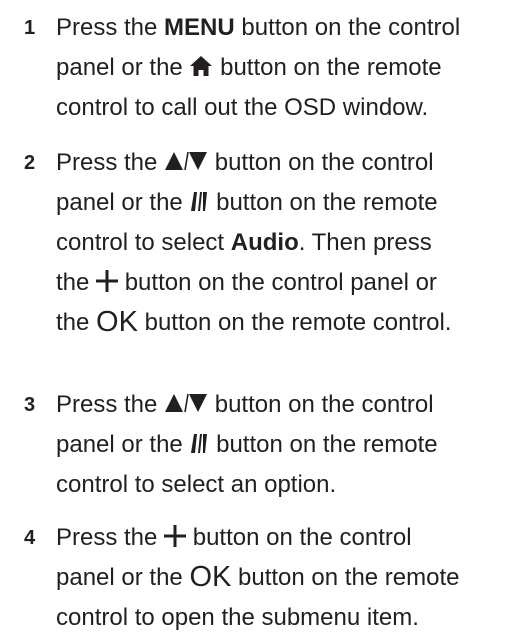 The width and height of the screenshot is (518, 638). What do you see at coordinates (199, 27) in the screenshot?
I see `menu-button-label: MENU` at bounding box center [199, 27].